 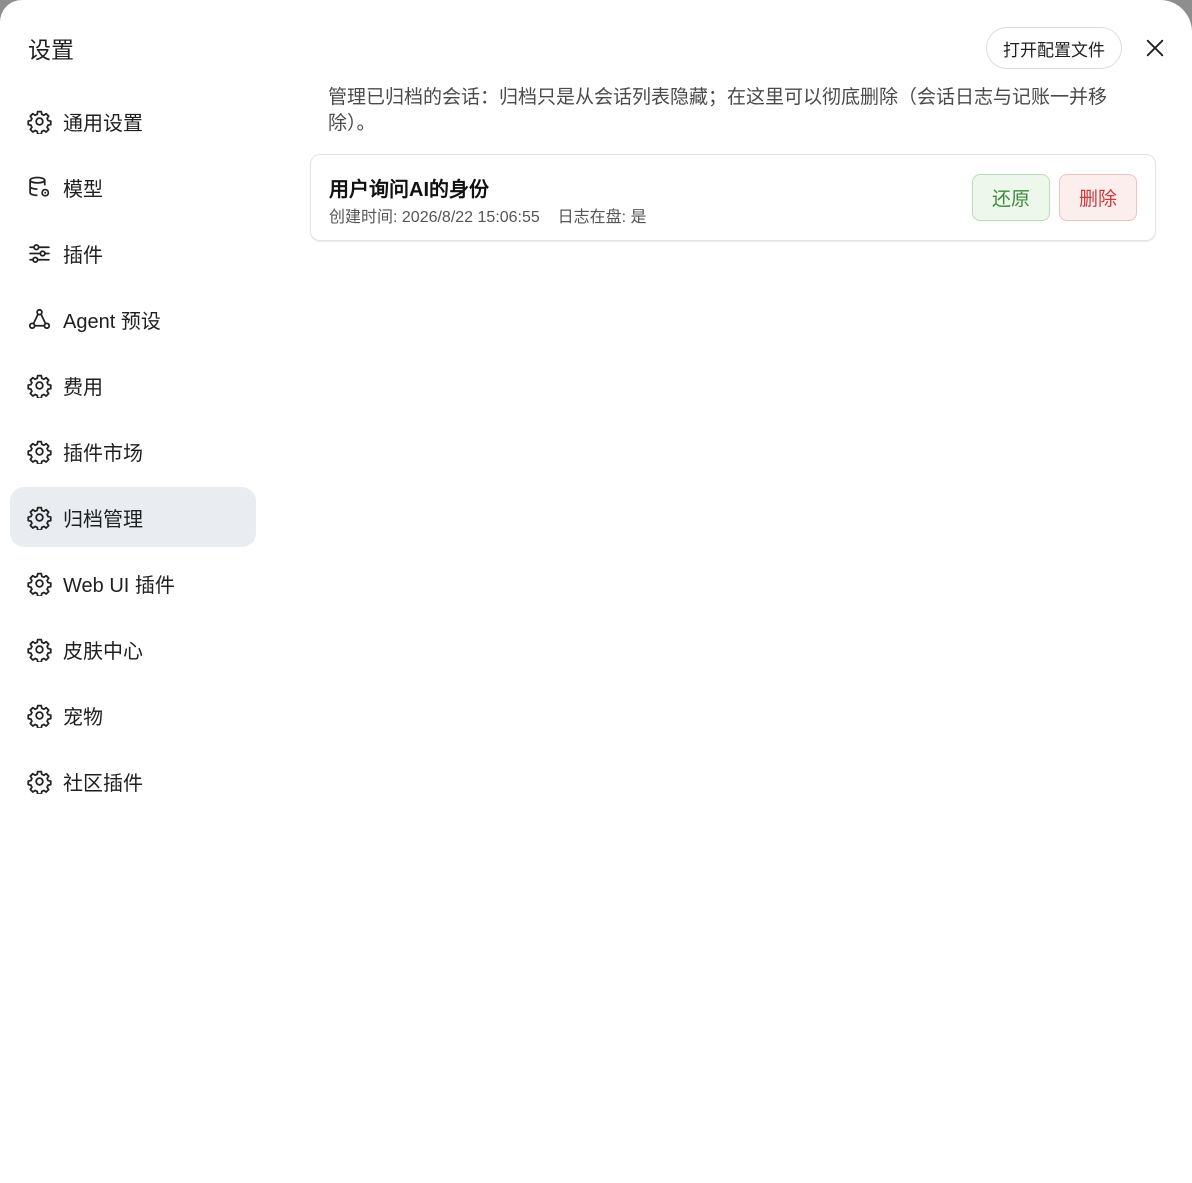 I want to click on sidebar-item-community-plugins: 社区插件, so click(x=133, y=781).